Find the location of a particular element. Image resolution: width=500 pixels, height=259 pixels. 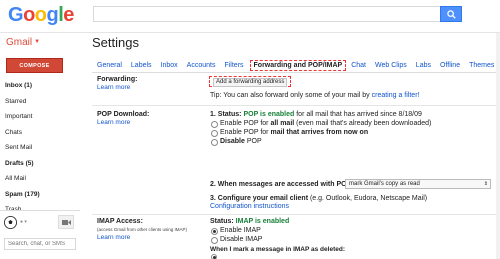

scrollbar is located at coordinates (498, 146).